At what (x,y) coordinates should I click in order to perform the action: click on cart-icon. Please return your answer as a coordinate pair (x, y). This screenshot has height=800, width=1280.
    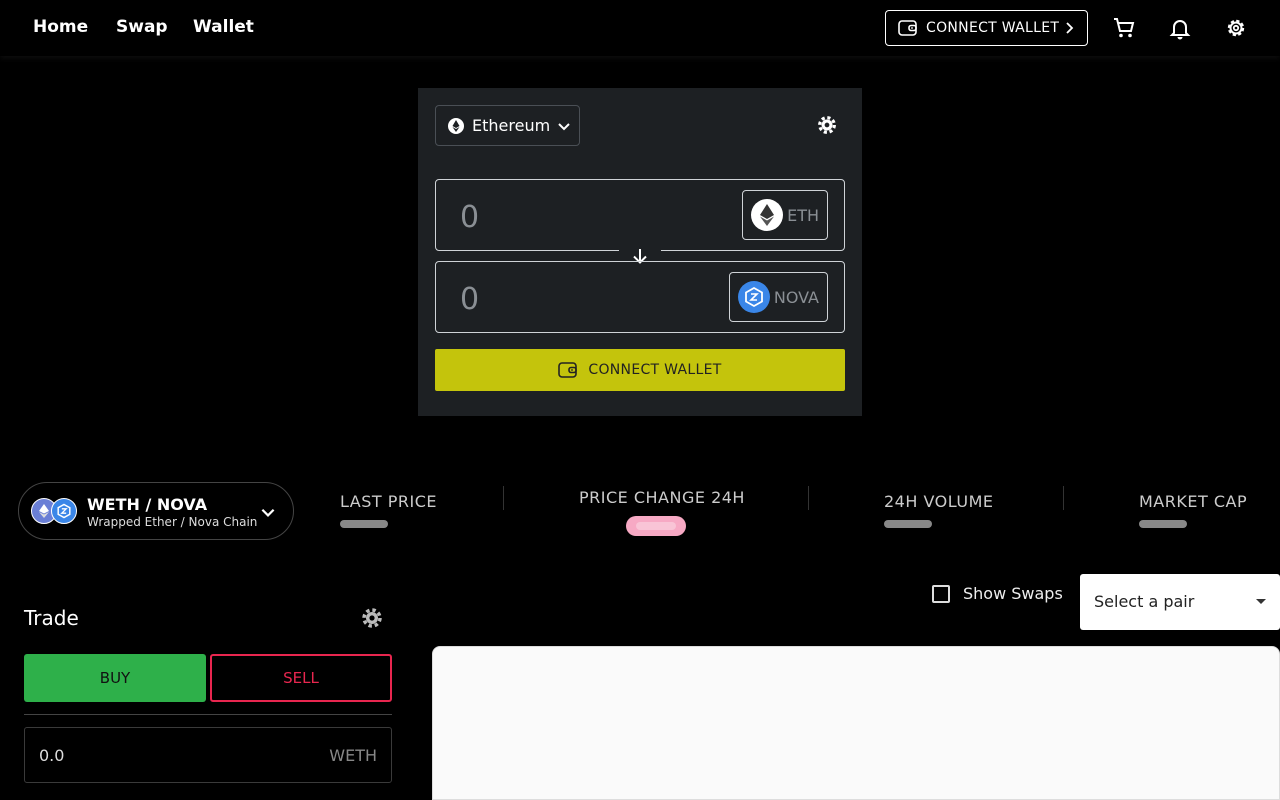
    Looking at the image, I should click on (1124, 28).